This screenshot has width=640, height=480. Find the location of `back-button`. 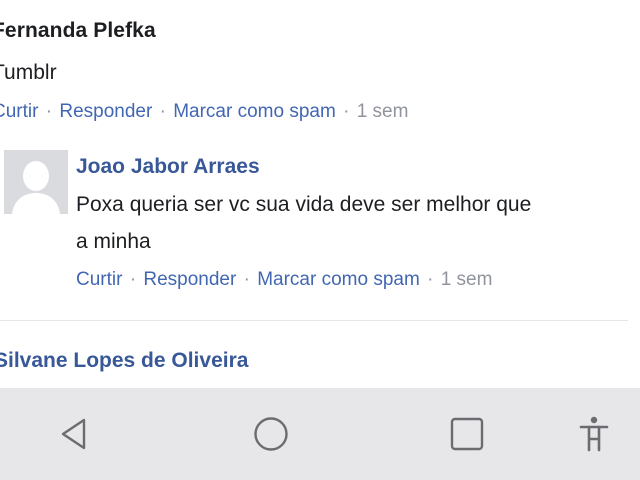

back-button is located at coordinates (75, 434).